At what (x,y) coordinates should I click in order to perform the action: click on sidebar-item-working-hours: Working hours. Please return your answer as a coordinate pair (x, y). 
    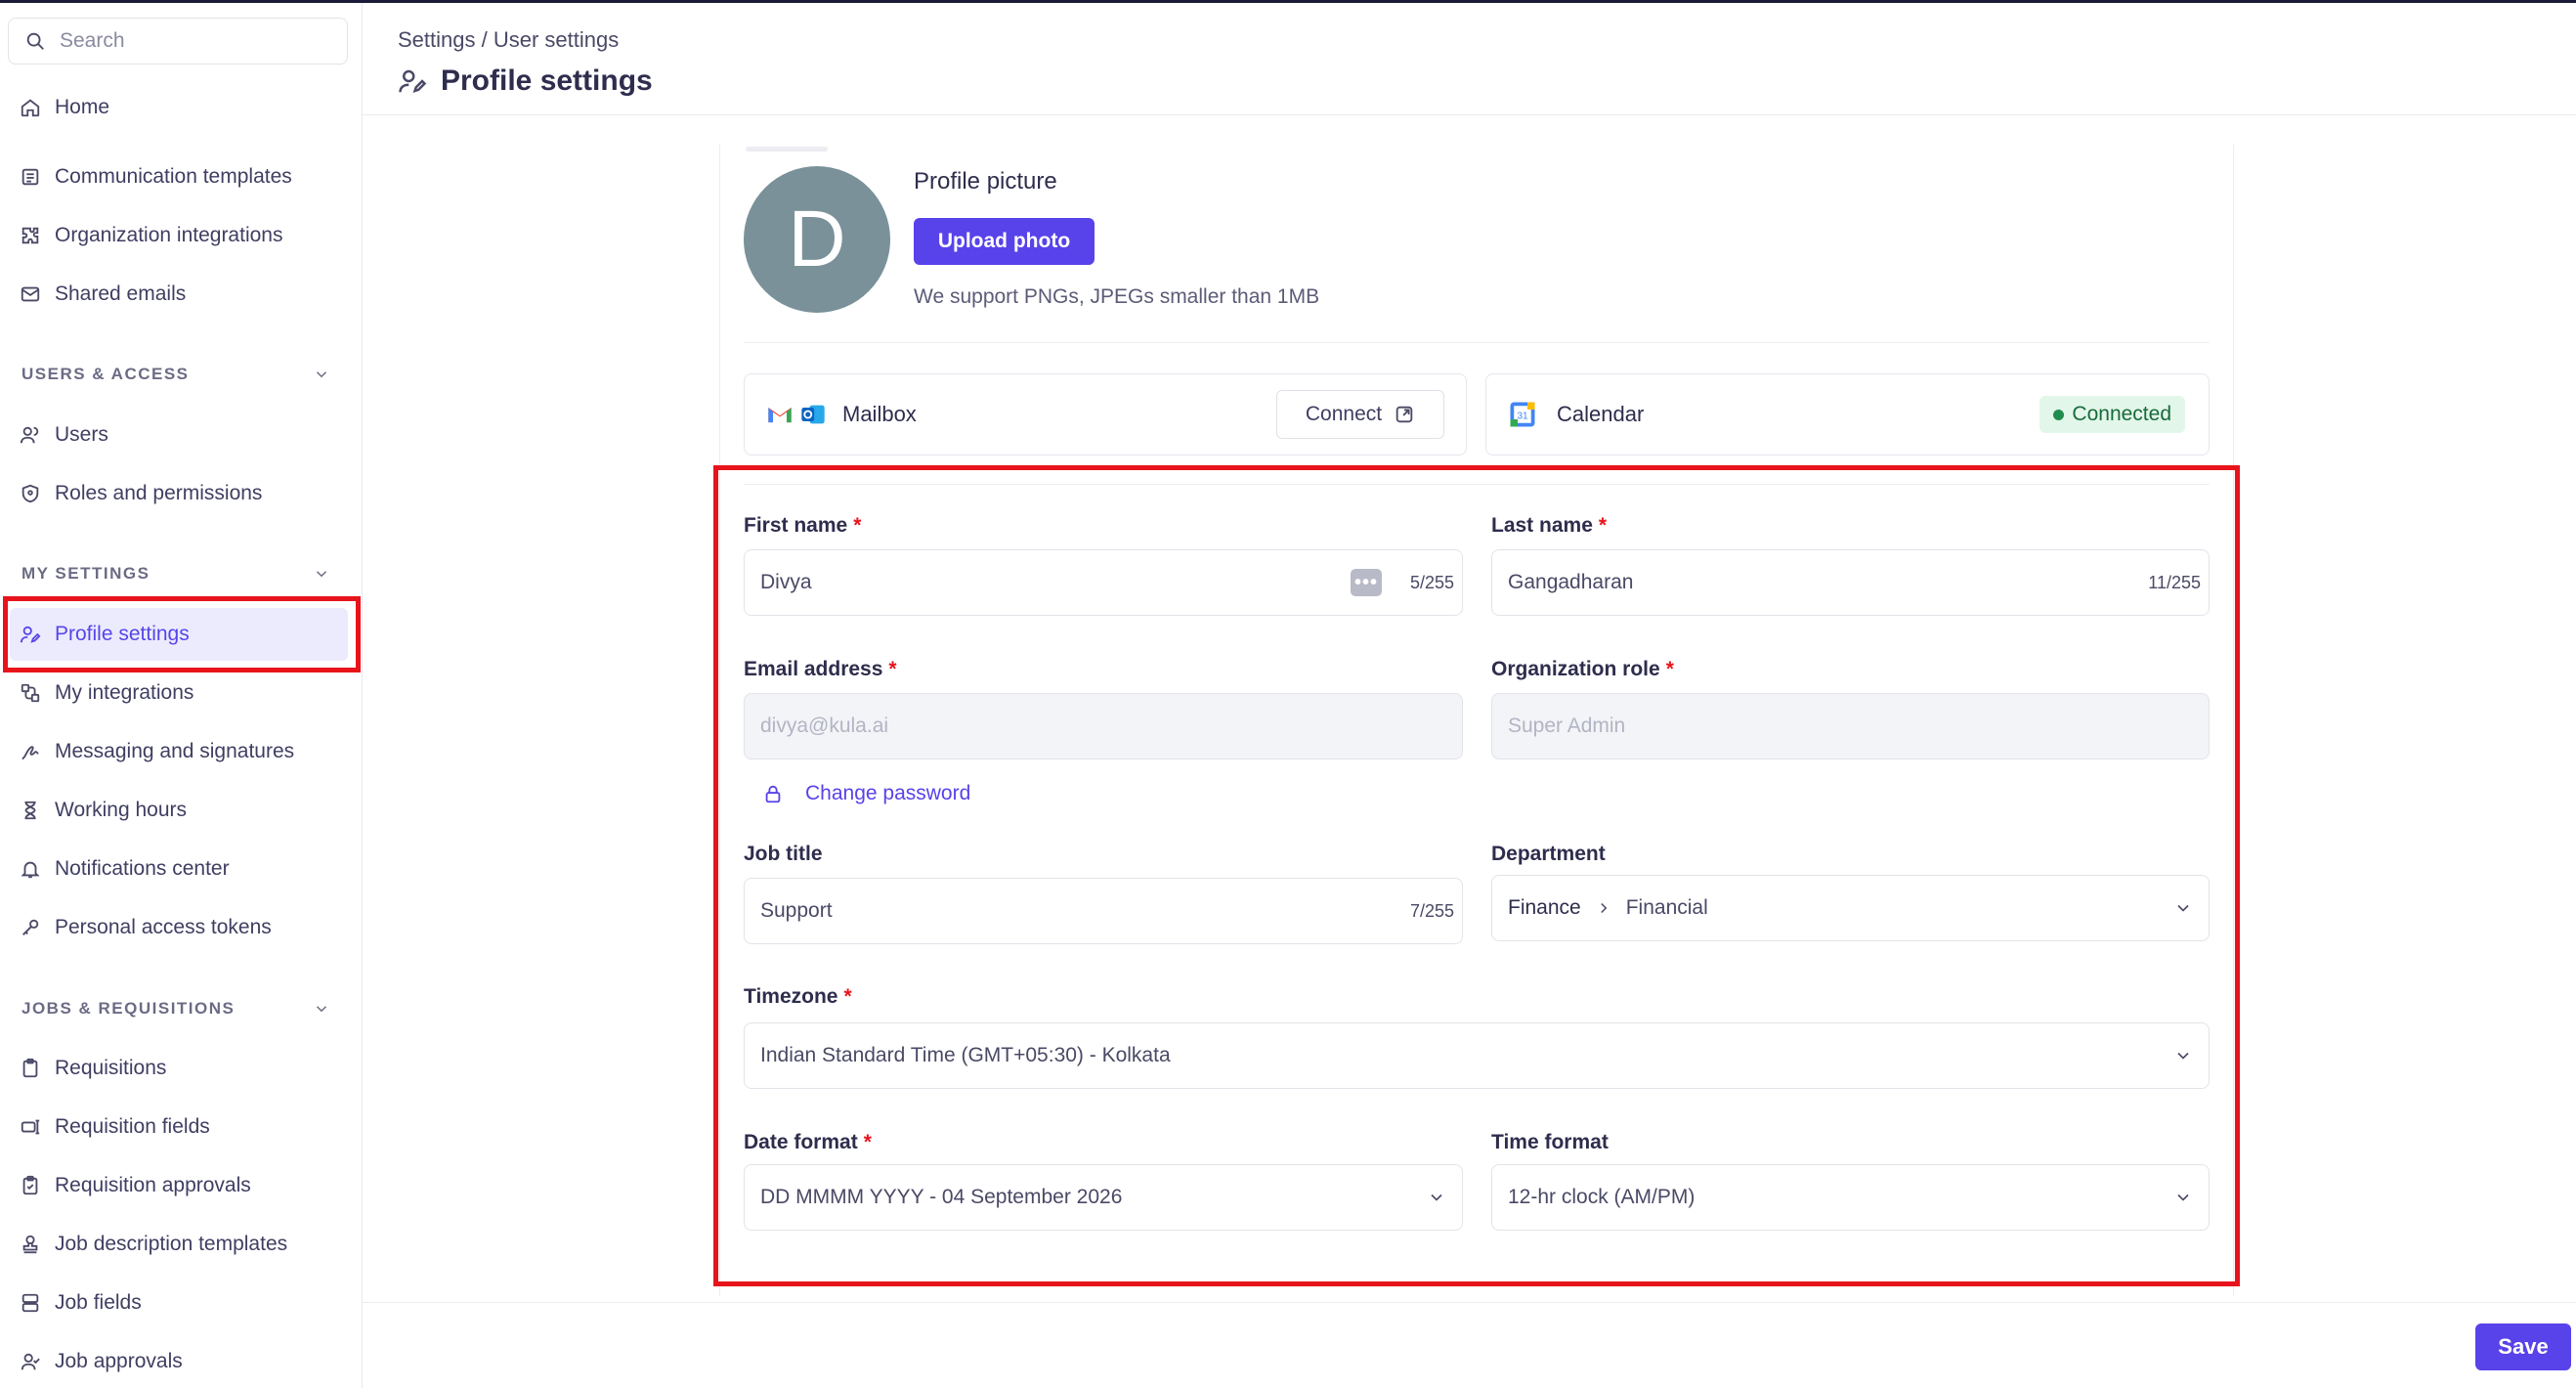
    Looking at the image, I should click on (104, 810).